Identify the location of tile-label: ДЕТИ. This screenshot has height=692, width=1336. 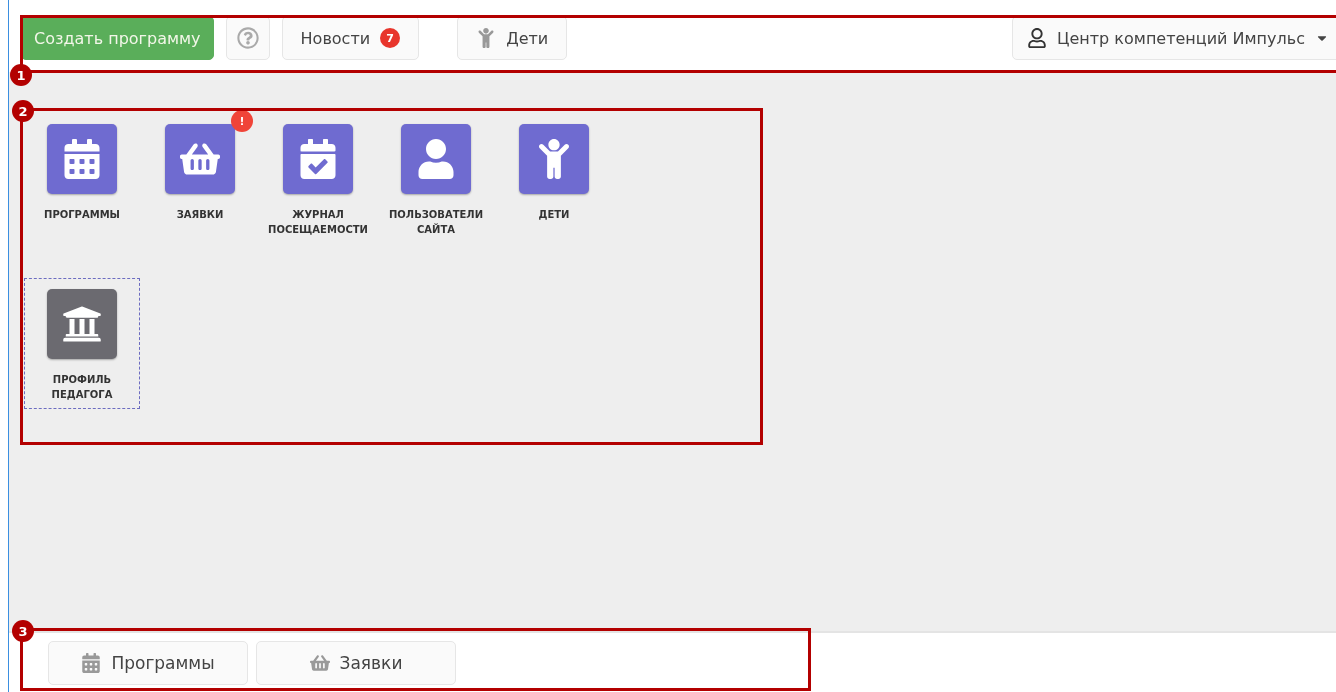
(554, 215).